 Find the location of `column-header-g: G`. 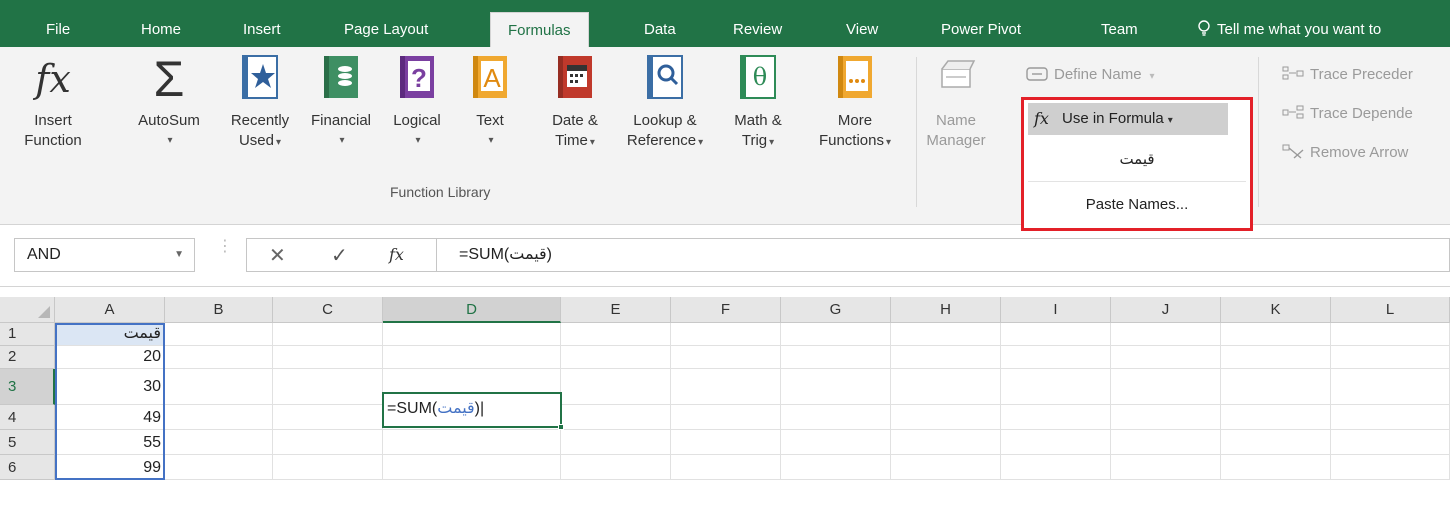

column-header-g: G is located at coordinates (836, 310).